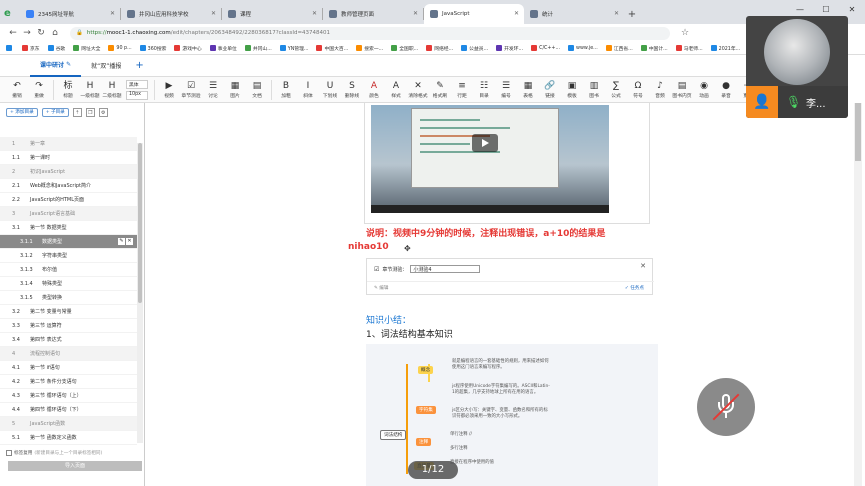 The width and height of the screenshot is (865, 486). Describe the element at coordinates (682, 90) in the screenshot. I see `toolbar-button: ▤ 图书内页` at that location.